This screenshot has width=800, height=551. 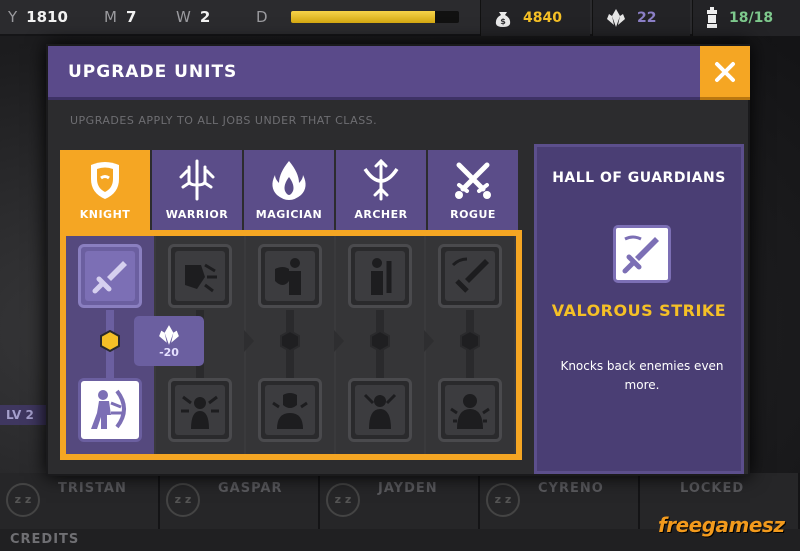 I want to click on guard-stance-icon, so click(x=381, y=276).